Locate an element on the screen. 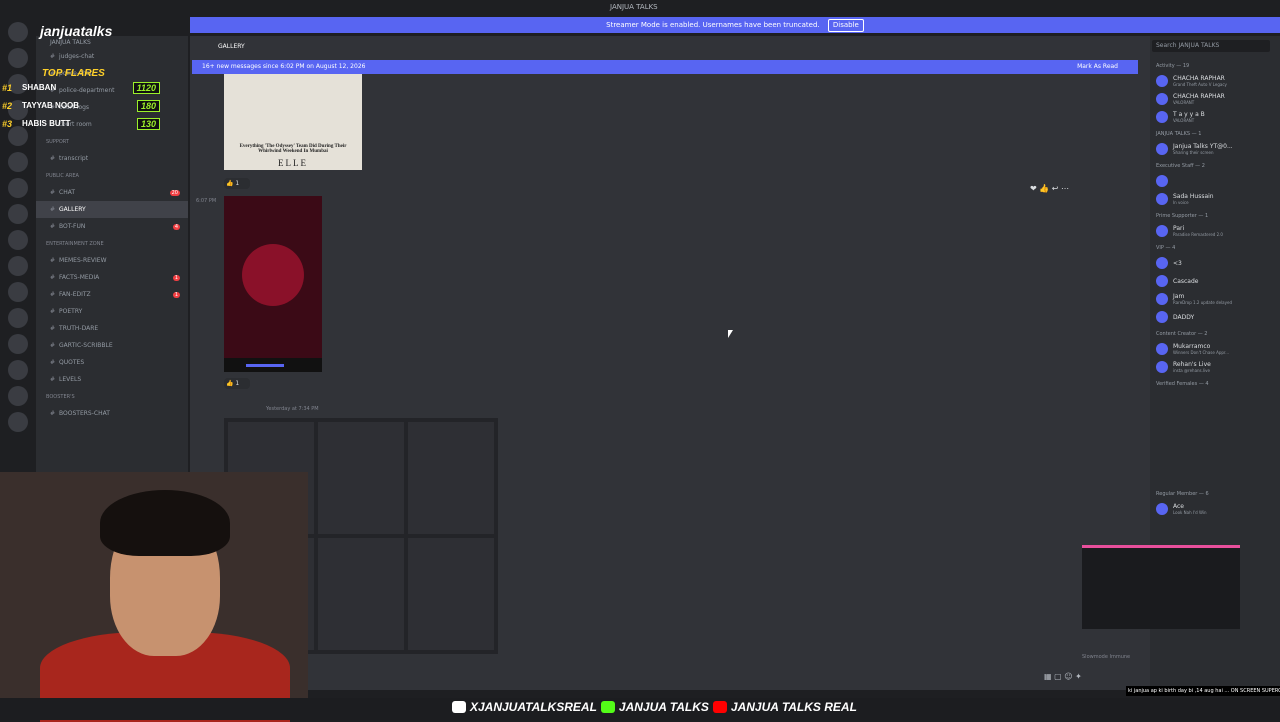 This screenshot has width=1280, height=722. member-item: Rehan's Live insta @rehans.live is located at coordinates (1215, 367).